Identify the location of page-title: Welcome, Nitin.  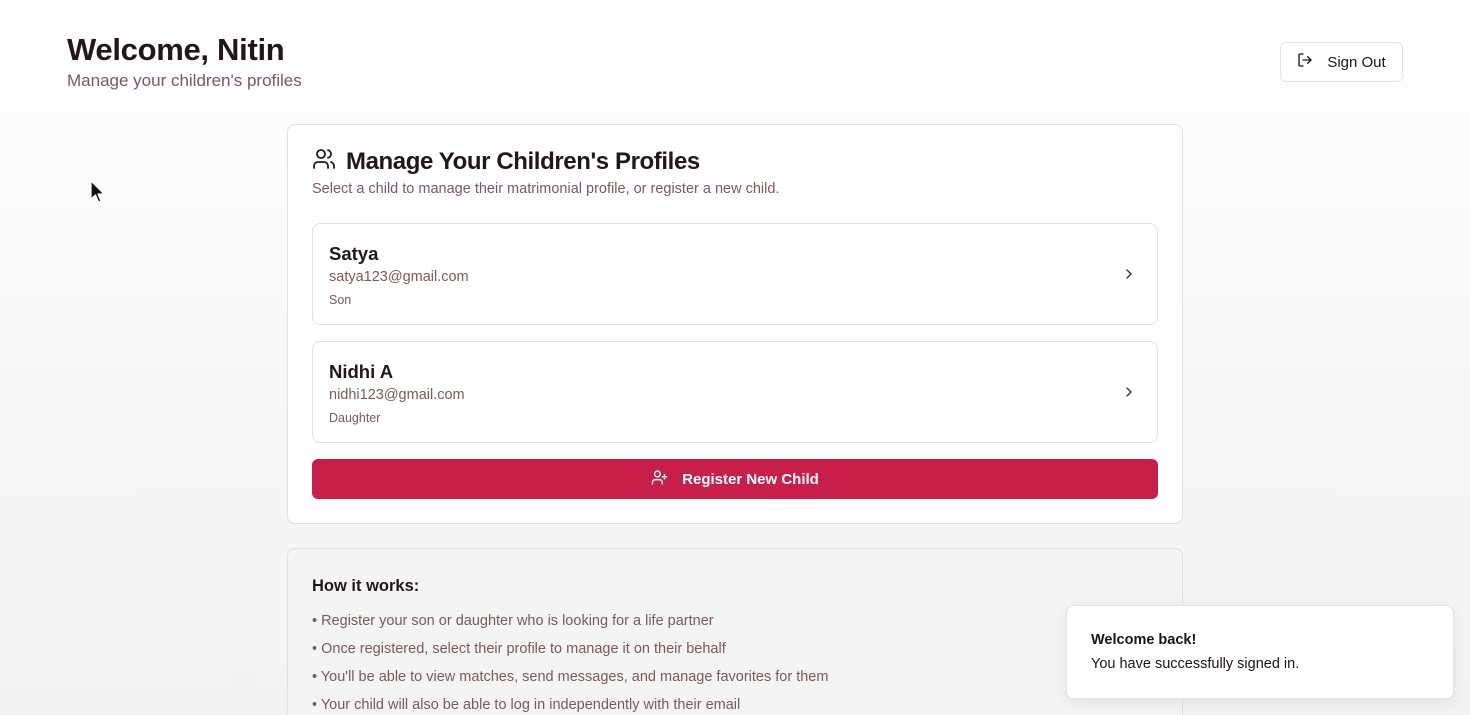
(176, 49).